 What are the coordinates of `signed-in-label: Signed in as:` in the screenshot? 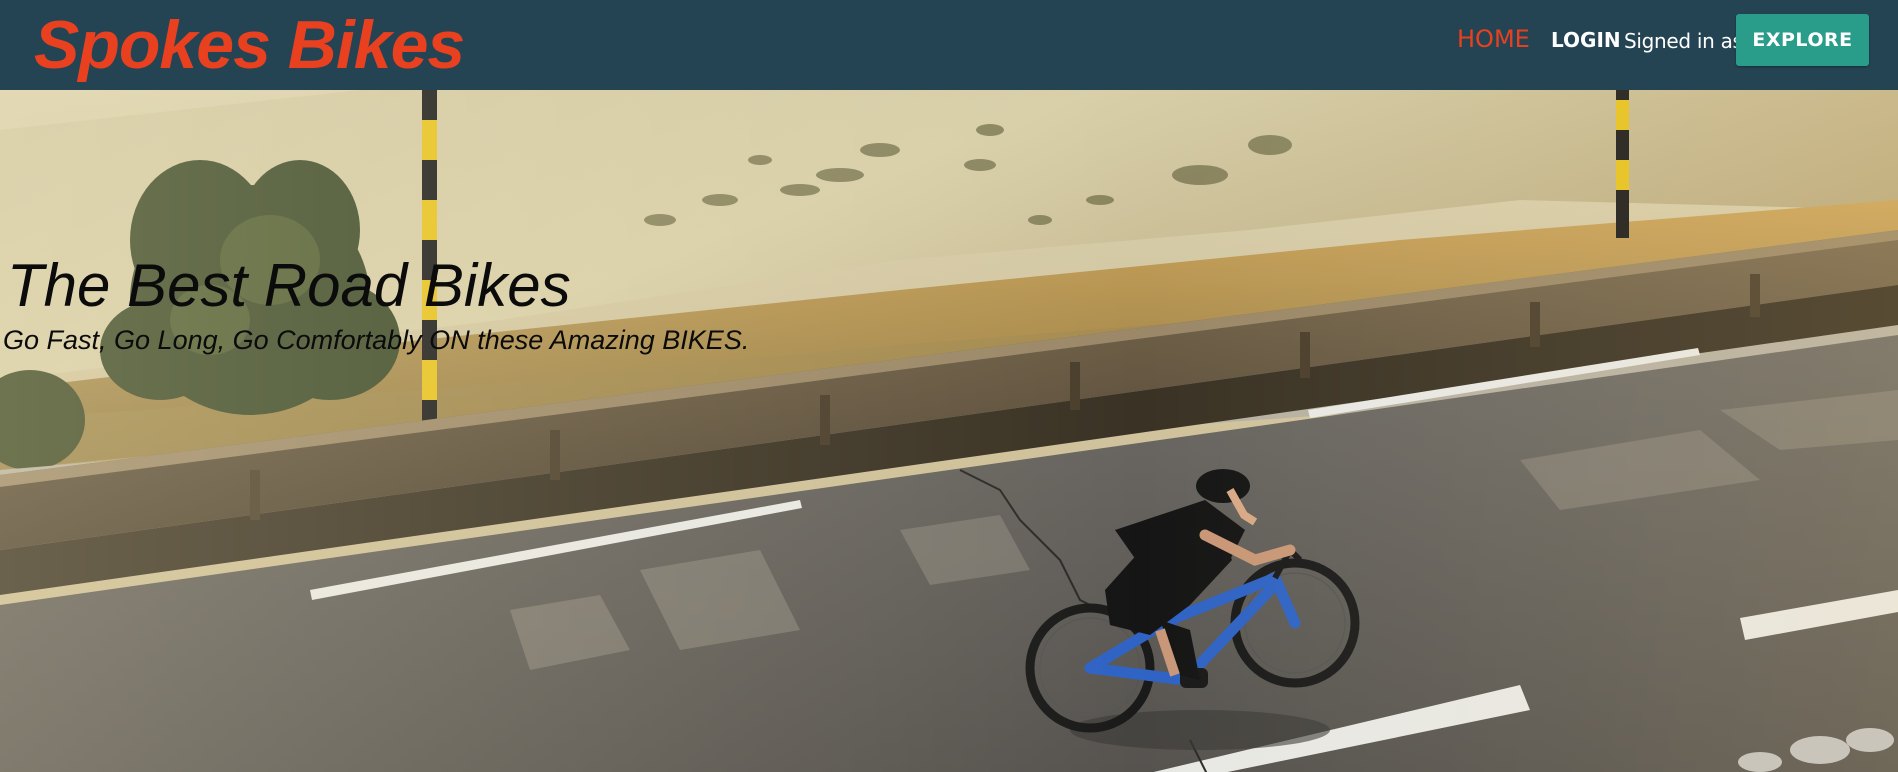 It's located at (1687, 41).